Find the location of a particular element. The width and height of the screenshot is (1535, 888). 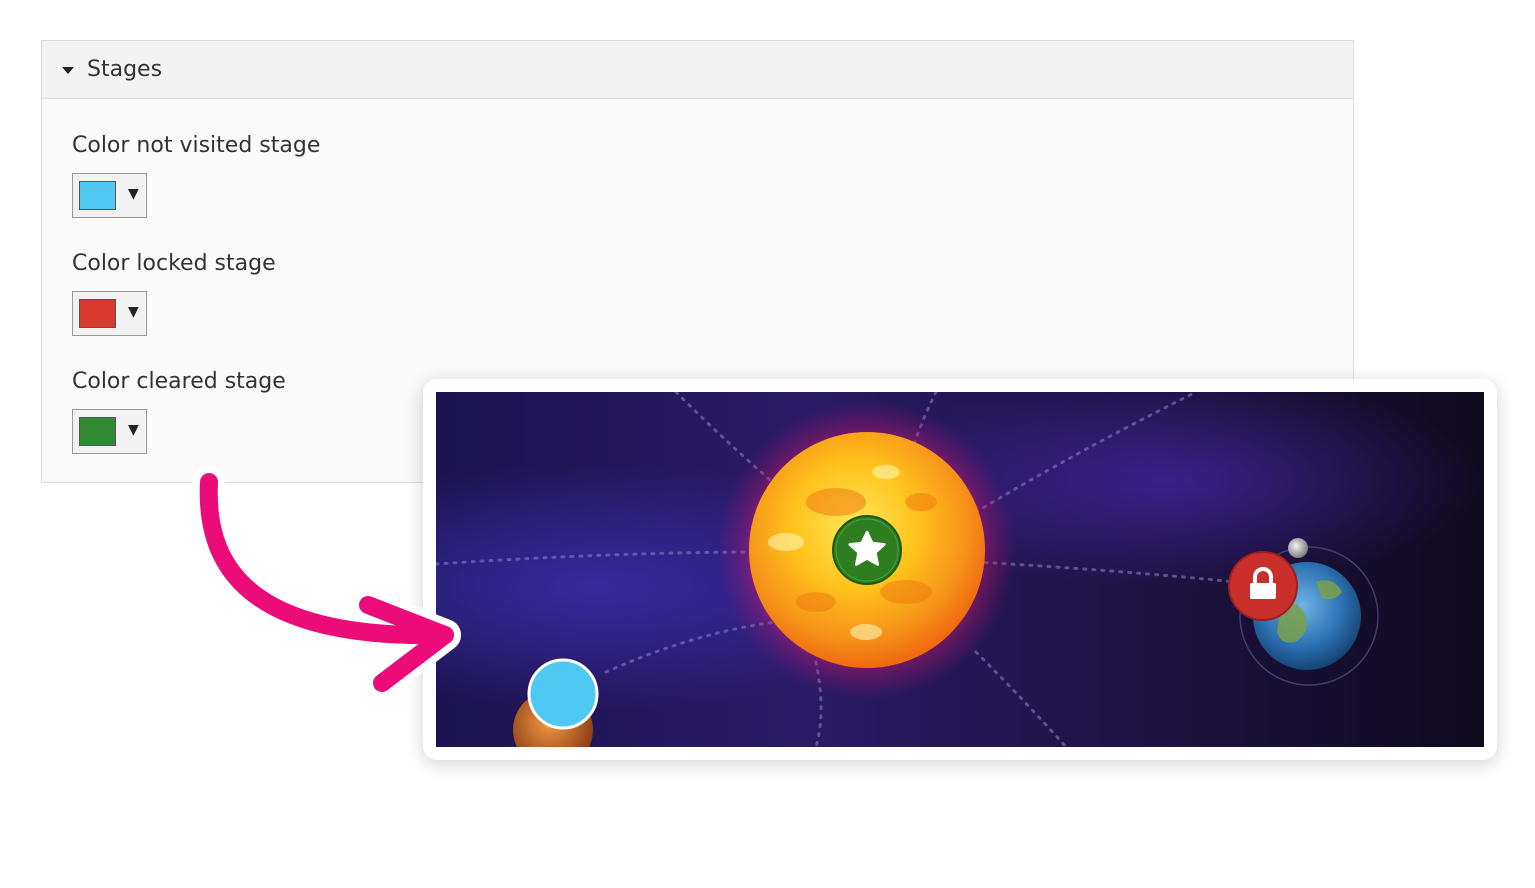

field-label: Color cleared stage is located at coordinates (179, 381).